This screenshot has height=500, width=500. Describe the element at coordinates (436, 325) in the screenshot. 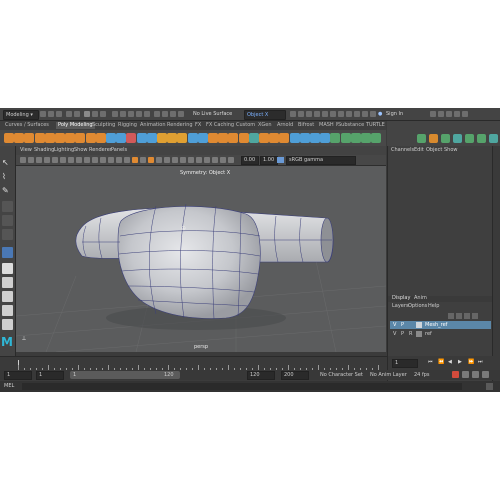

I see `layer-name: Mesh_ref` at that location.